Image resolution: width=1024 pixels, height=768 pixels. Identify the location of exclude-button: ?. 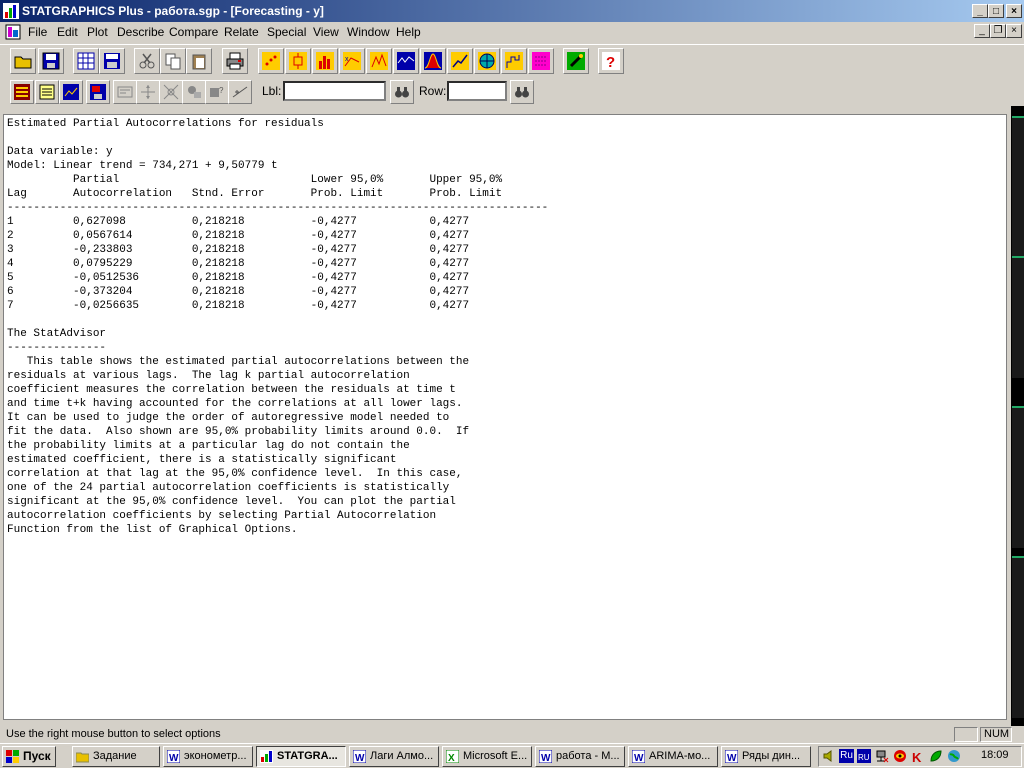
(217, 92).